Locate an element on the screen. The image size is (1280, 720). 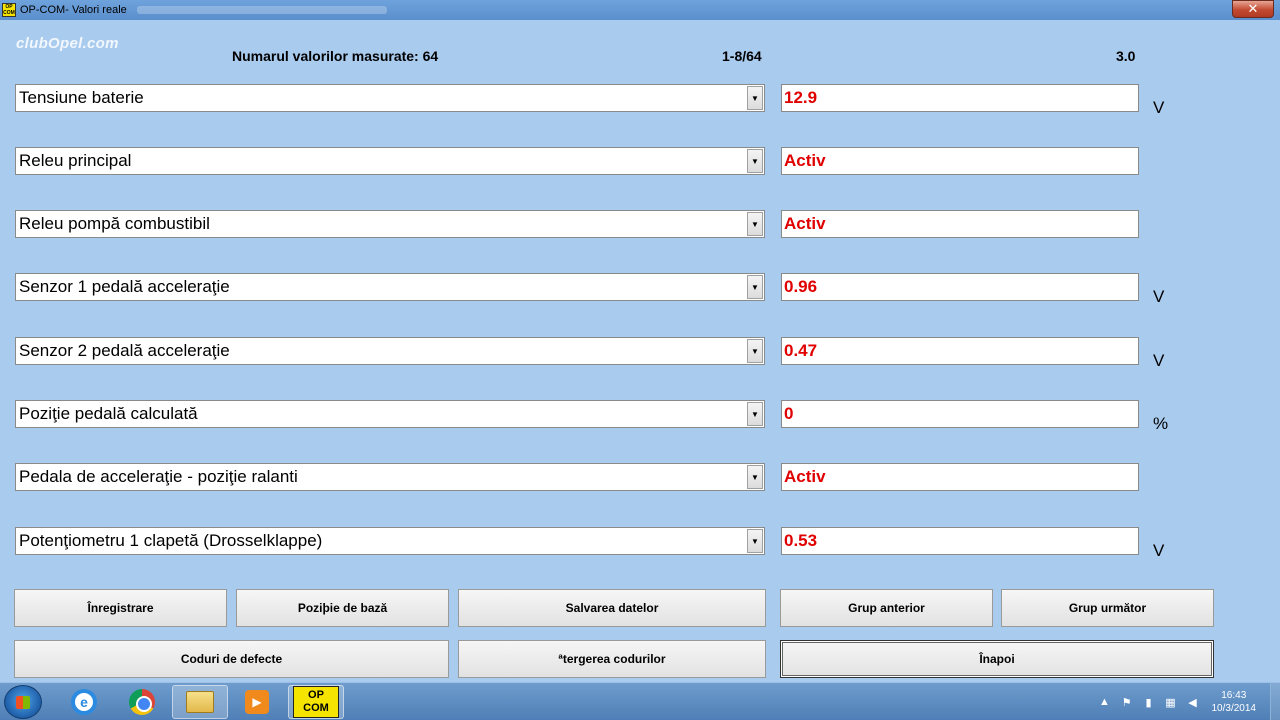
taskbar-media-player: ▶ is located at coordinates (257, 702).